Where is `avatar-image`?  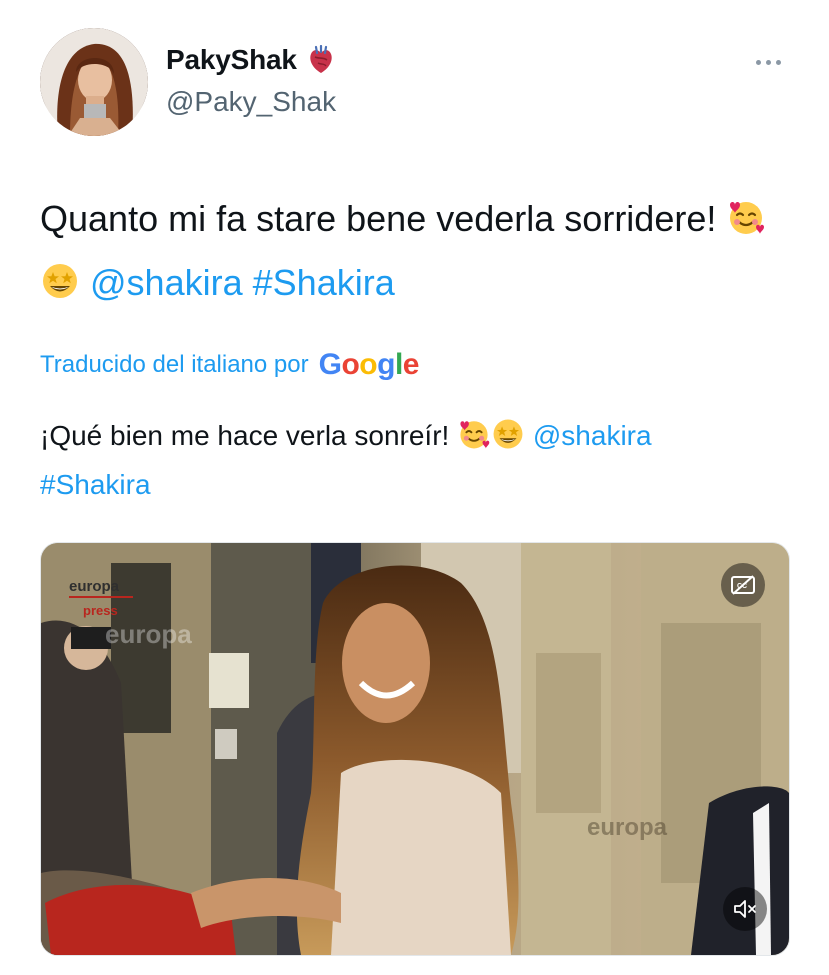
avatar-image is located at coordinates (94, 82).